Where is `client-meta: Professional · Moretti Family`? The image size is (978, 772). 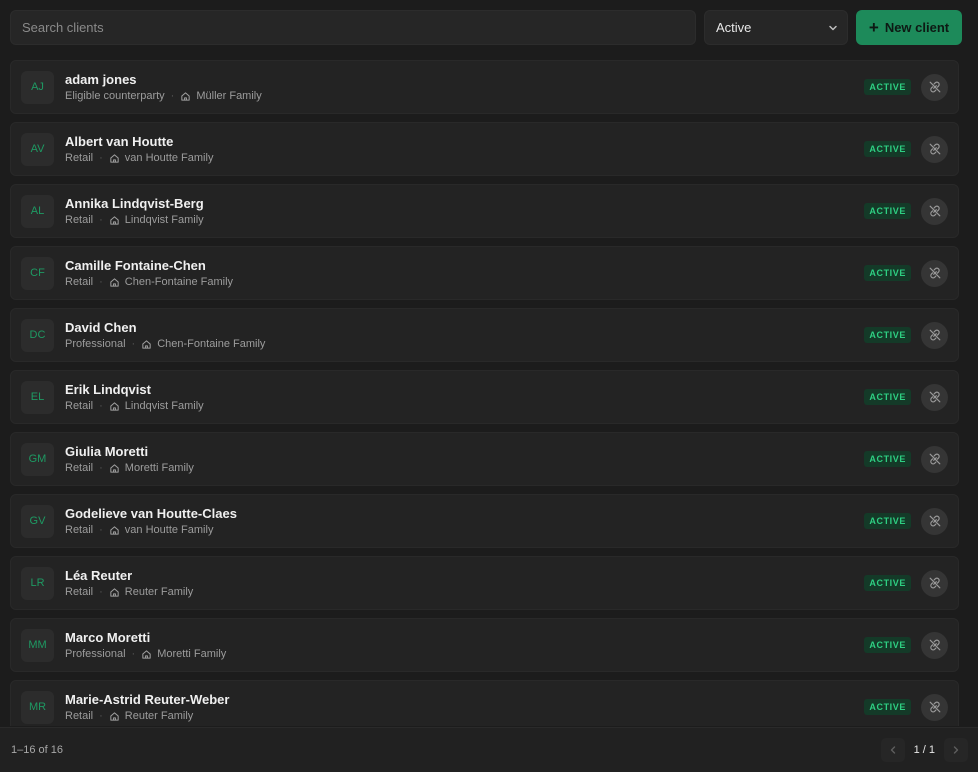
client-meta: Professional · Moretti Family is located at coordinates (464, 654).